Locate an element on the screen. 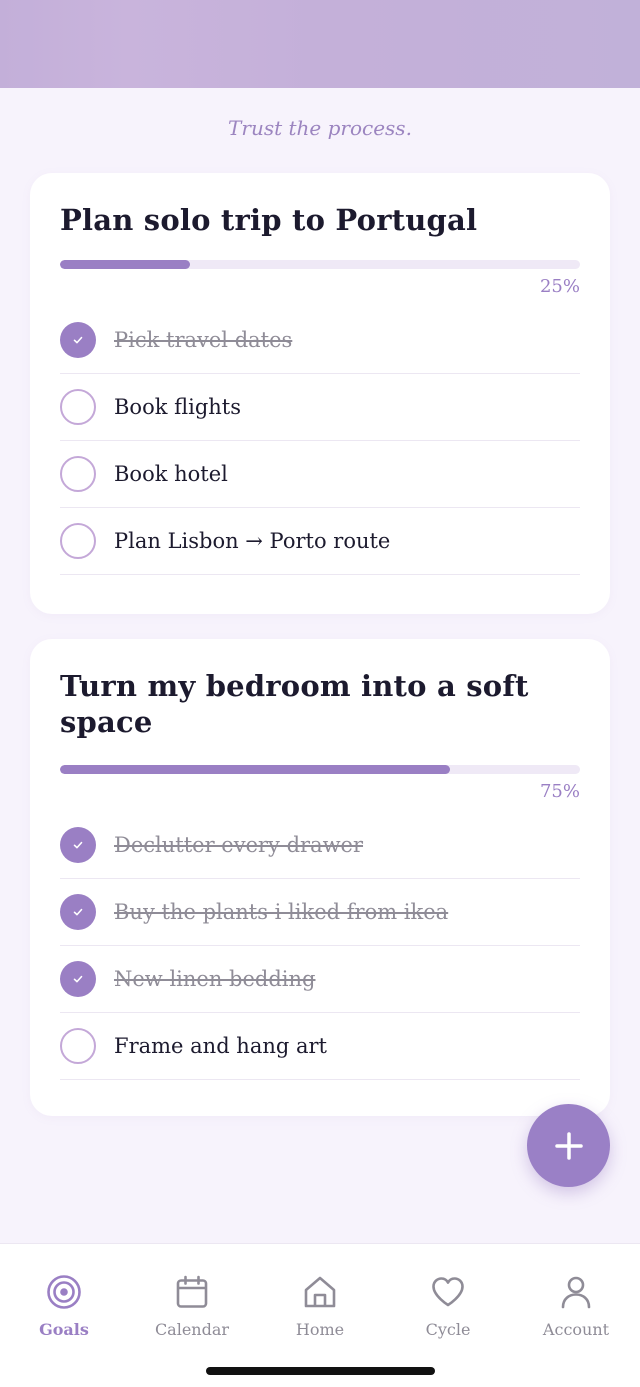 The width and height of the screenshot is (640, 1387). task-item: Frame and hang art is located at coordinates (320, 1046).